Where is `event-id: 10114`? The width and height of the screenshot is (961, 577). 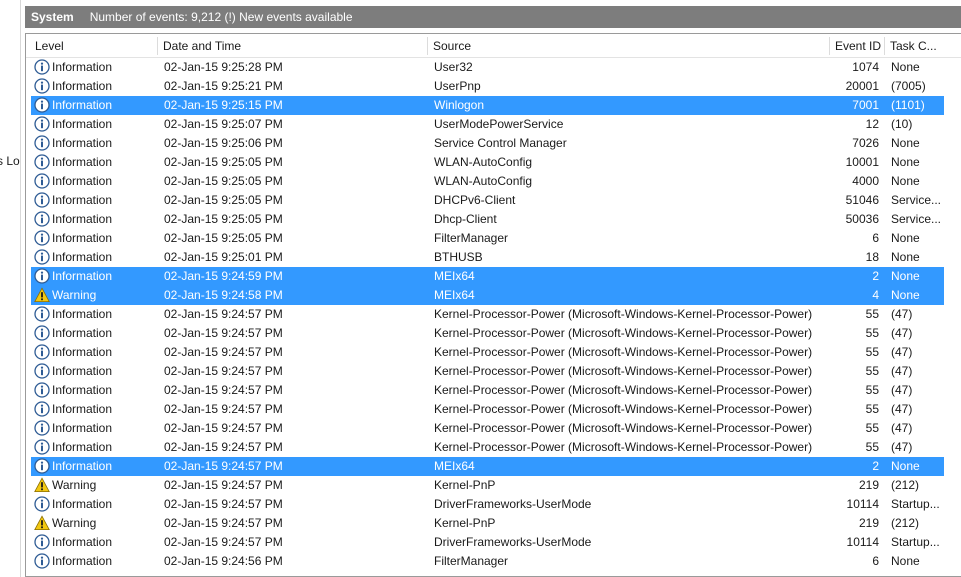 event-id: 10114 is located at coordinates (862, 542).